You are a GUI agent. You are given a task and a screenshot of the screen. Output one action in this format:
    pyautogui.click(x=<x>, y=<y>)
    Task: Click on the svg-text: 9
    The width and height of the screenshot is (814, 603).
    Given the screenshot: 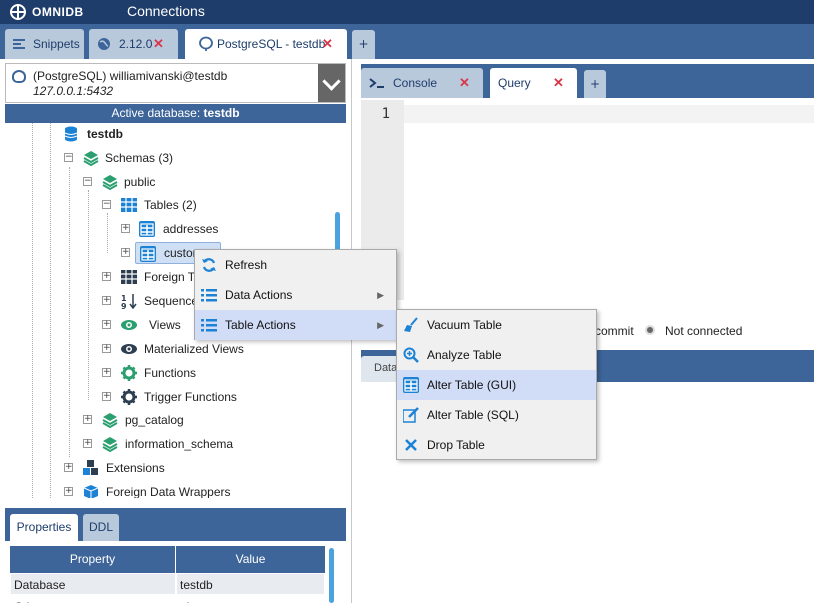 What is the action you would take?
    pyautogui.click(x=124, y=305)
    